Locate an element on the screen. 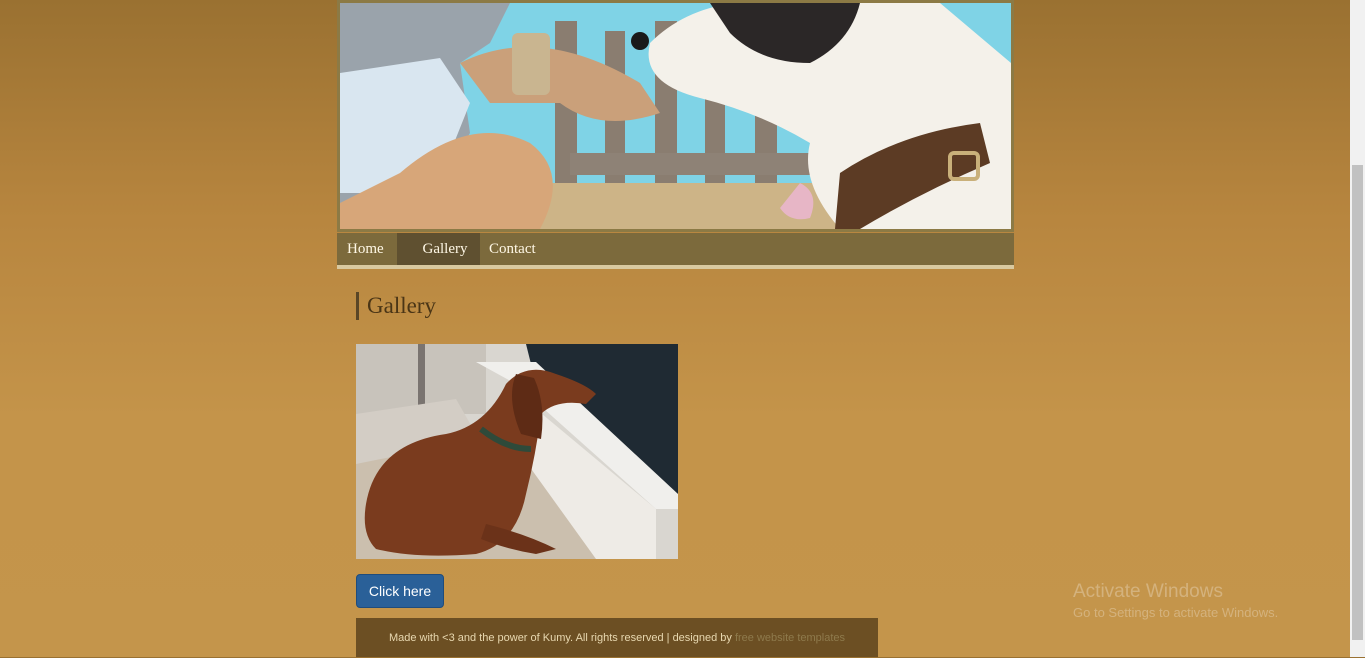 The height and width of the screenshot is (658, 1365). nav-gallery-link: Gallery is located at coordinates (438, 249).